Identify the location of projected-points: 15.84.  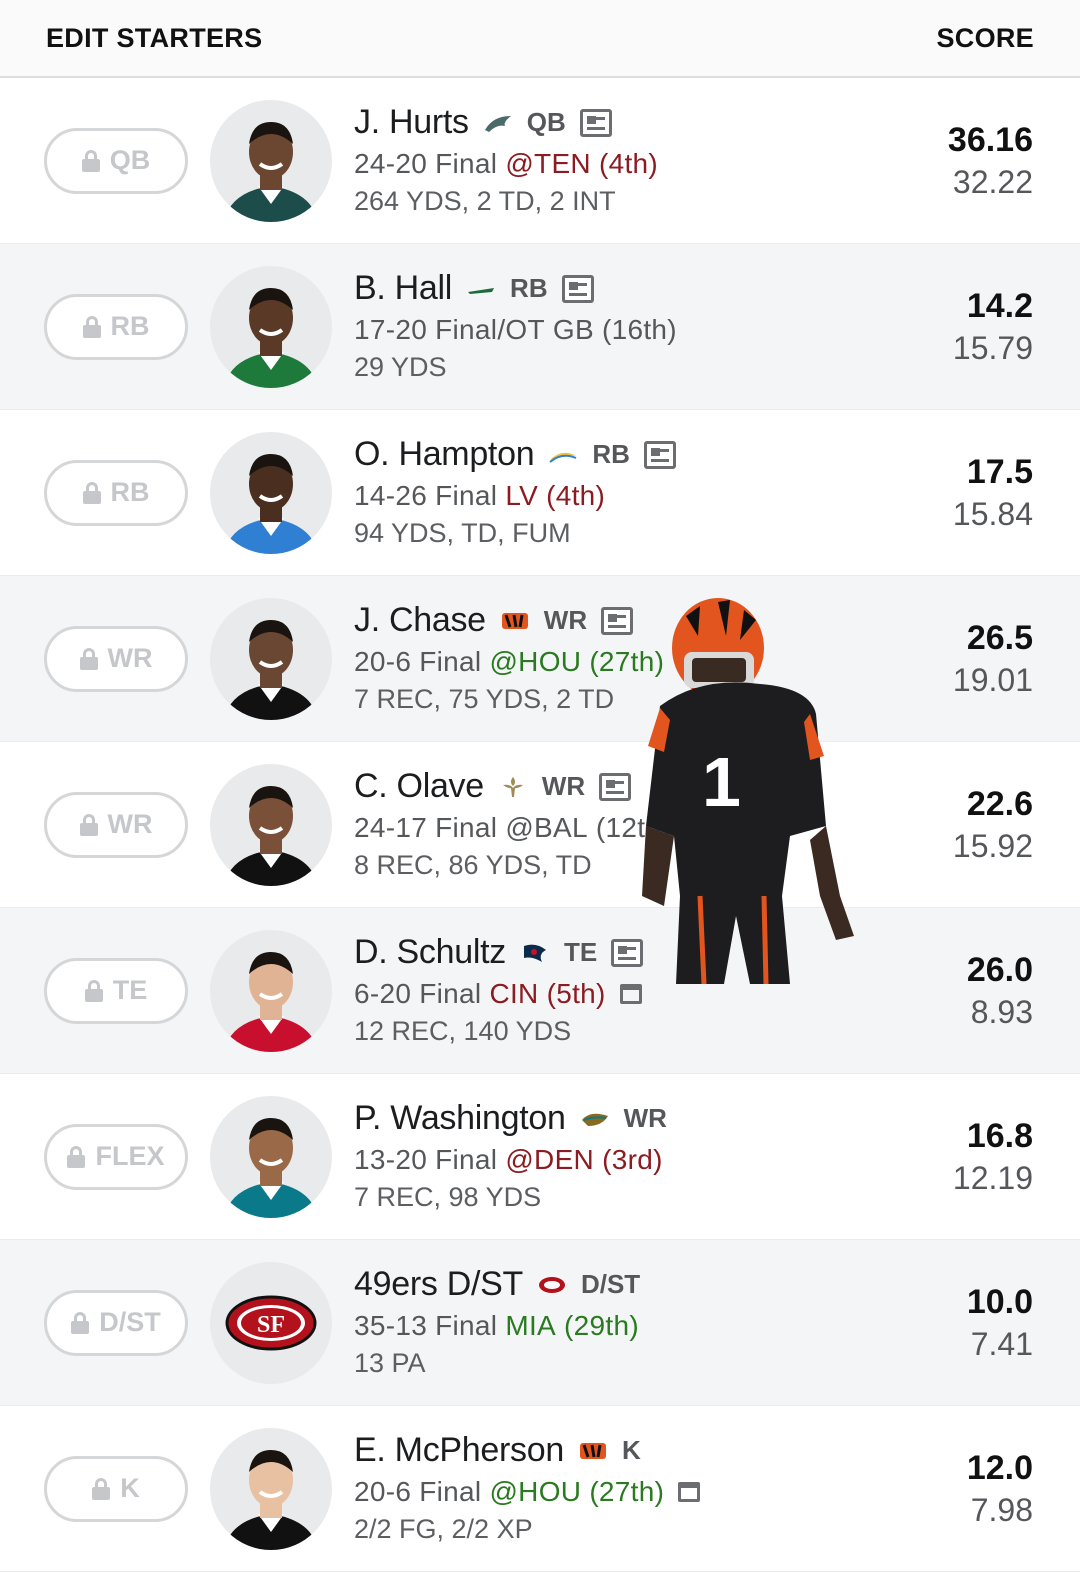
(992, 513).